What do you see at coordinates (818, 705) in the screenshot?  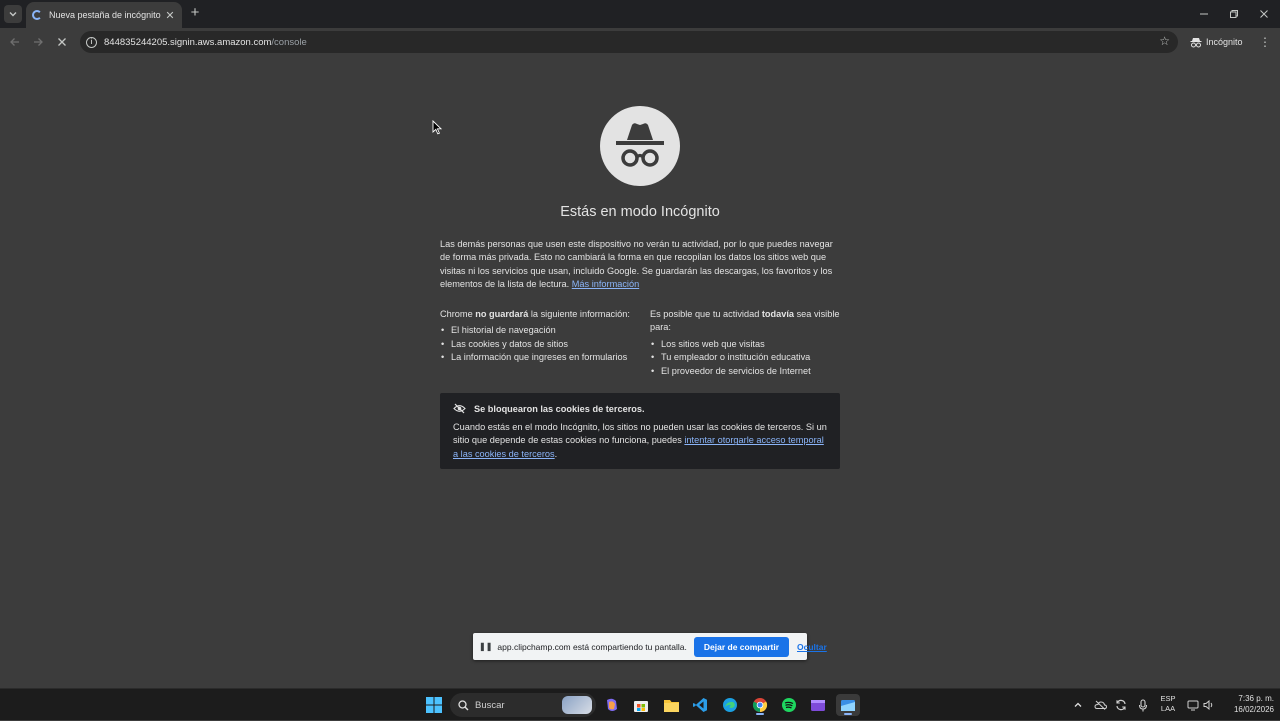 I see `clipchamp-icon` at bounding box center [818, 705].